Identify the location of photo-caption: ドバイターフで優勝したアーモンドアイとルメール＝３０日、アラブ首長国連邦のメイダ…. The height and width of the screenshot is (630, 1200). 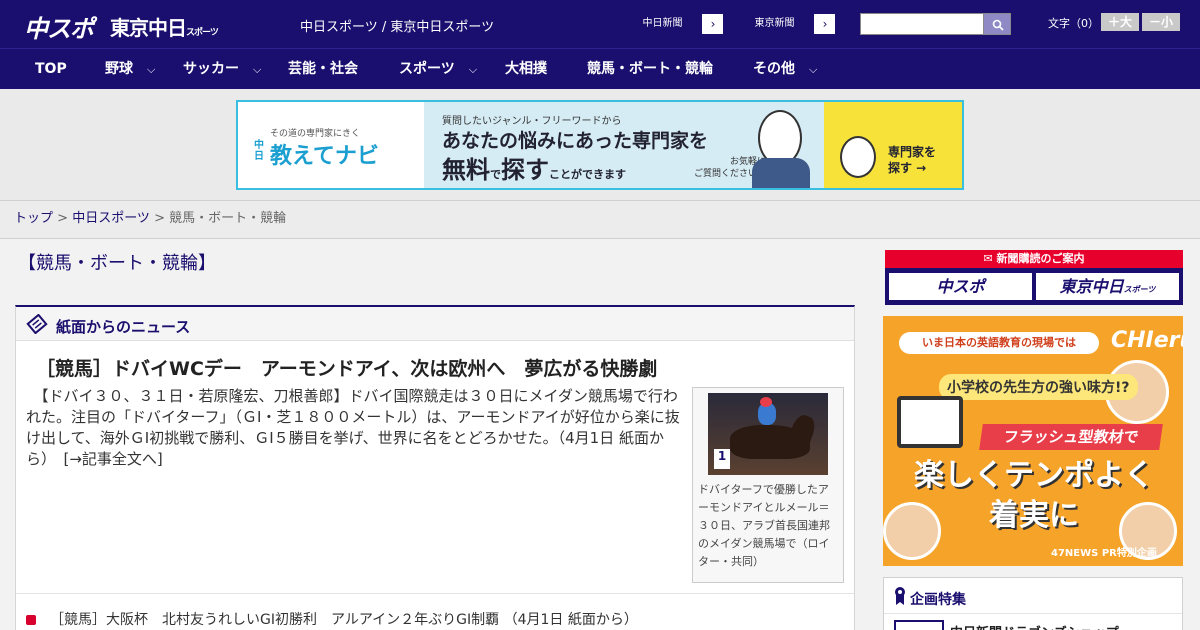
(764, 525).